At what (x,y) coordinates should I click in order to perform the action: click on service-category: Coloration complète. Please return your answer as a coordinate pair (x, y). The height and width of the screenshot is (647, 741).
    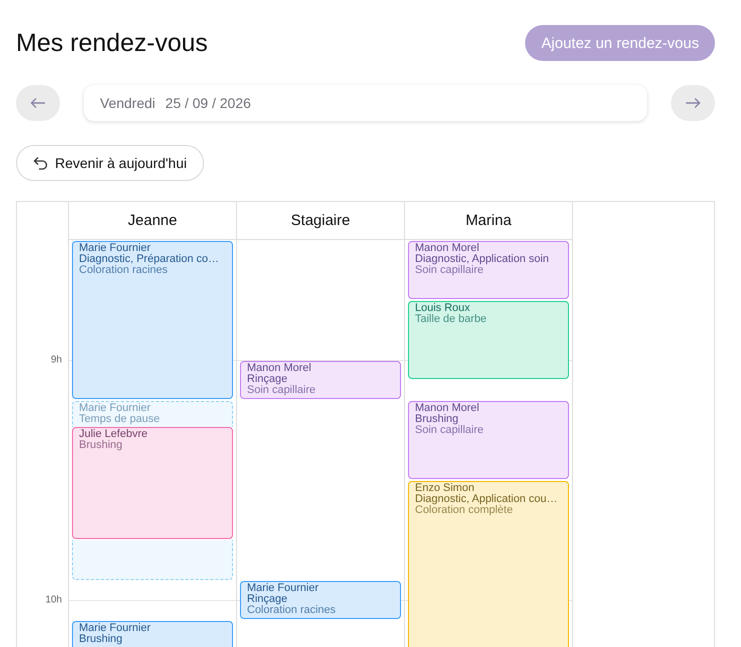
    Looking at the image, I should click on (464, 510).